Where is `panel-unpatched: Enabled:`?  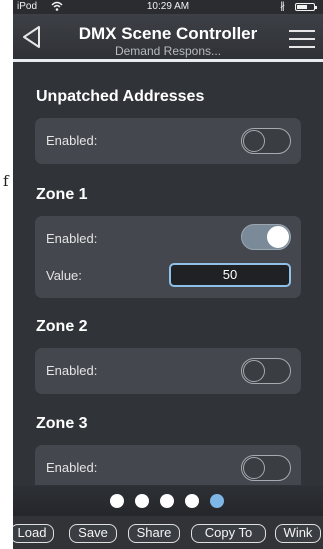 panel-unpatched: Enabled: is located at coordinates (168, 141).